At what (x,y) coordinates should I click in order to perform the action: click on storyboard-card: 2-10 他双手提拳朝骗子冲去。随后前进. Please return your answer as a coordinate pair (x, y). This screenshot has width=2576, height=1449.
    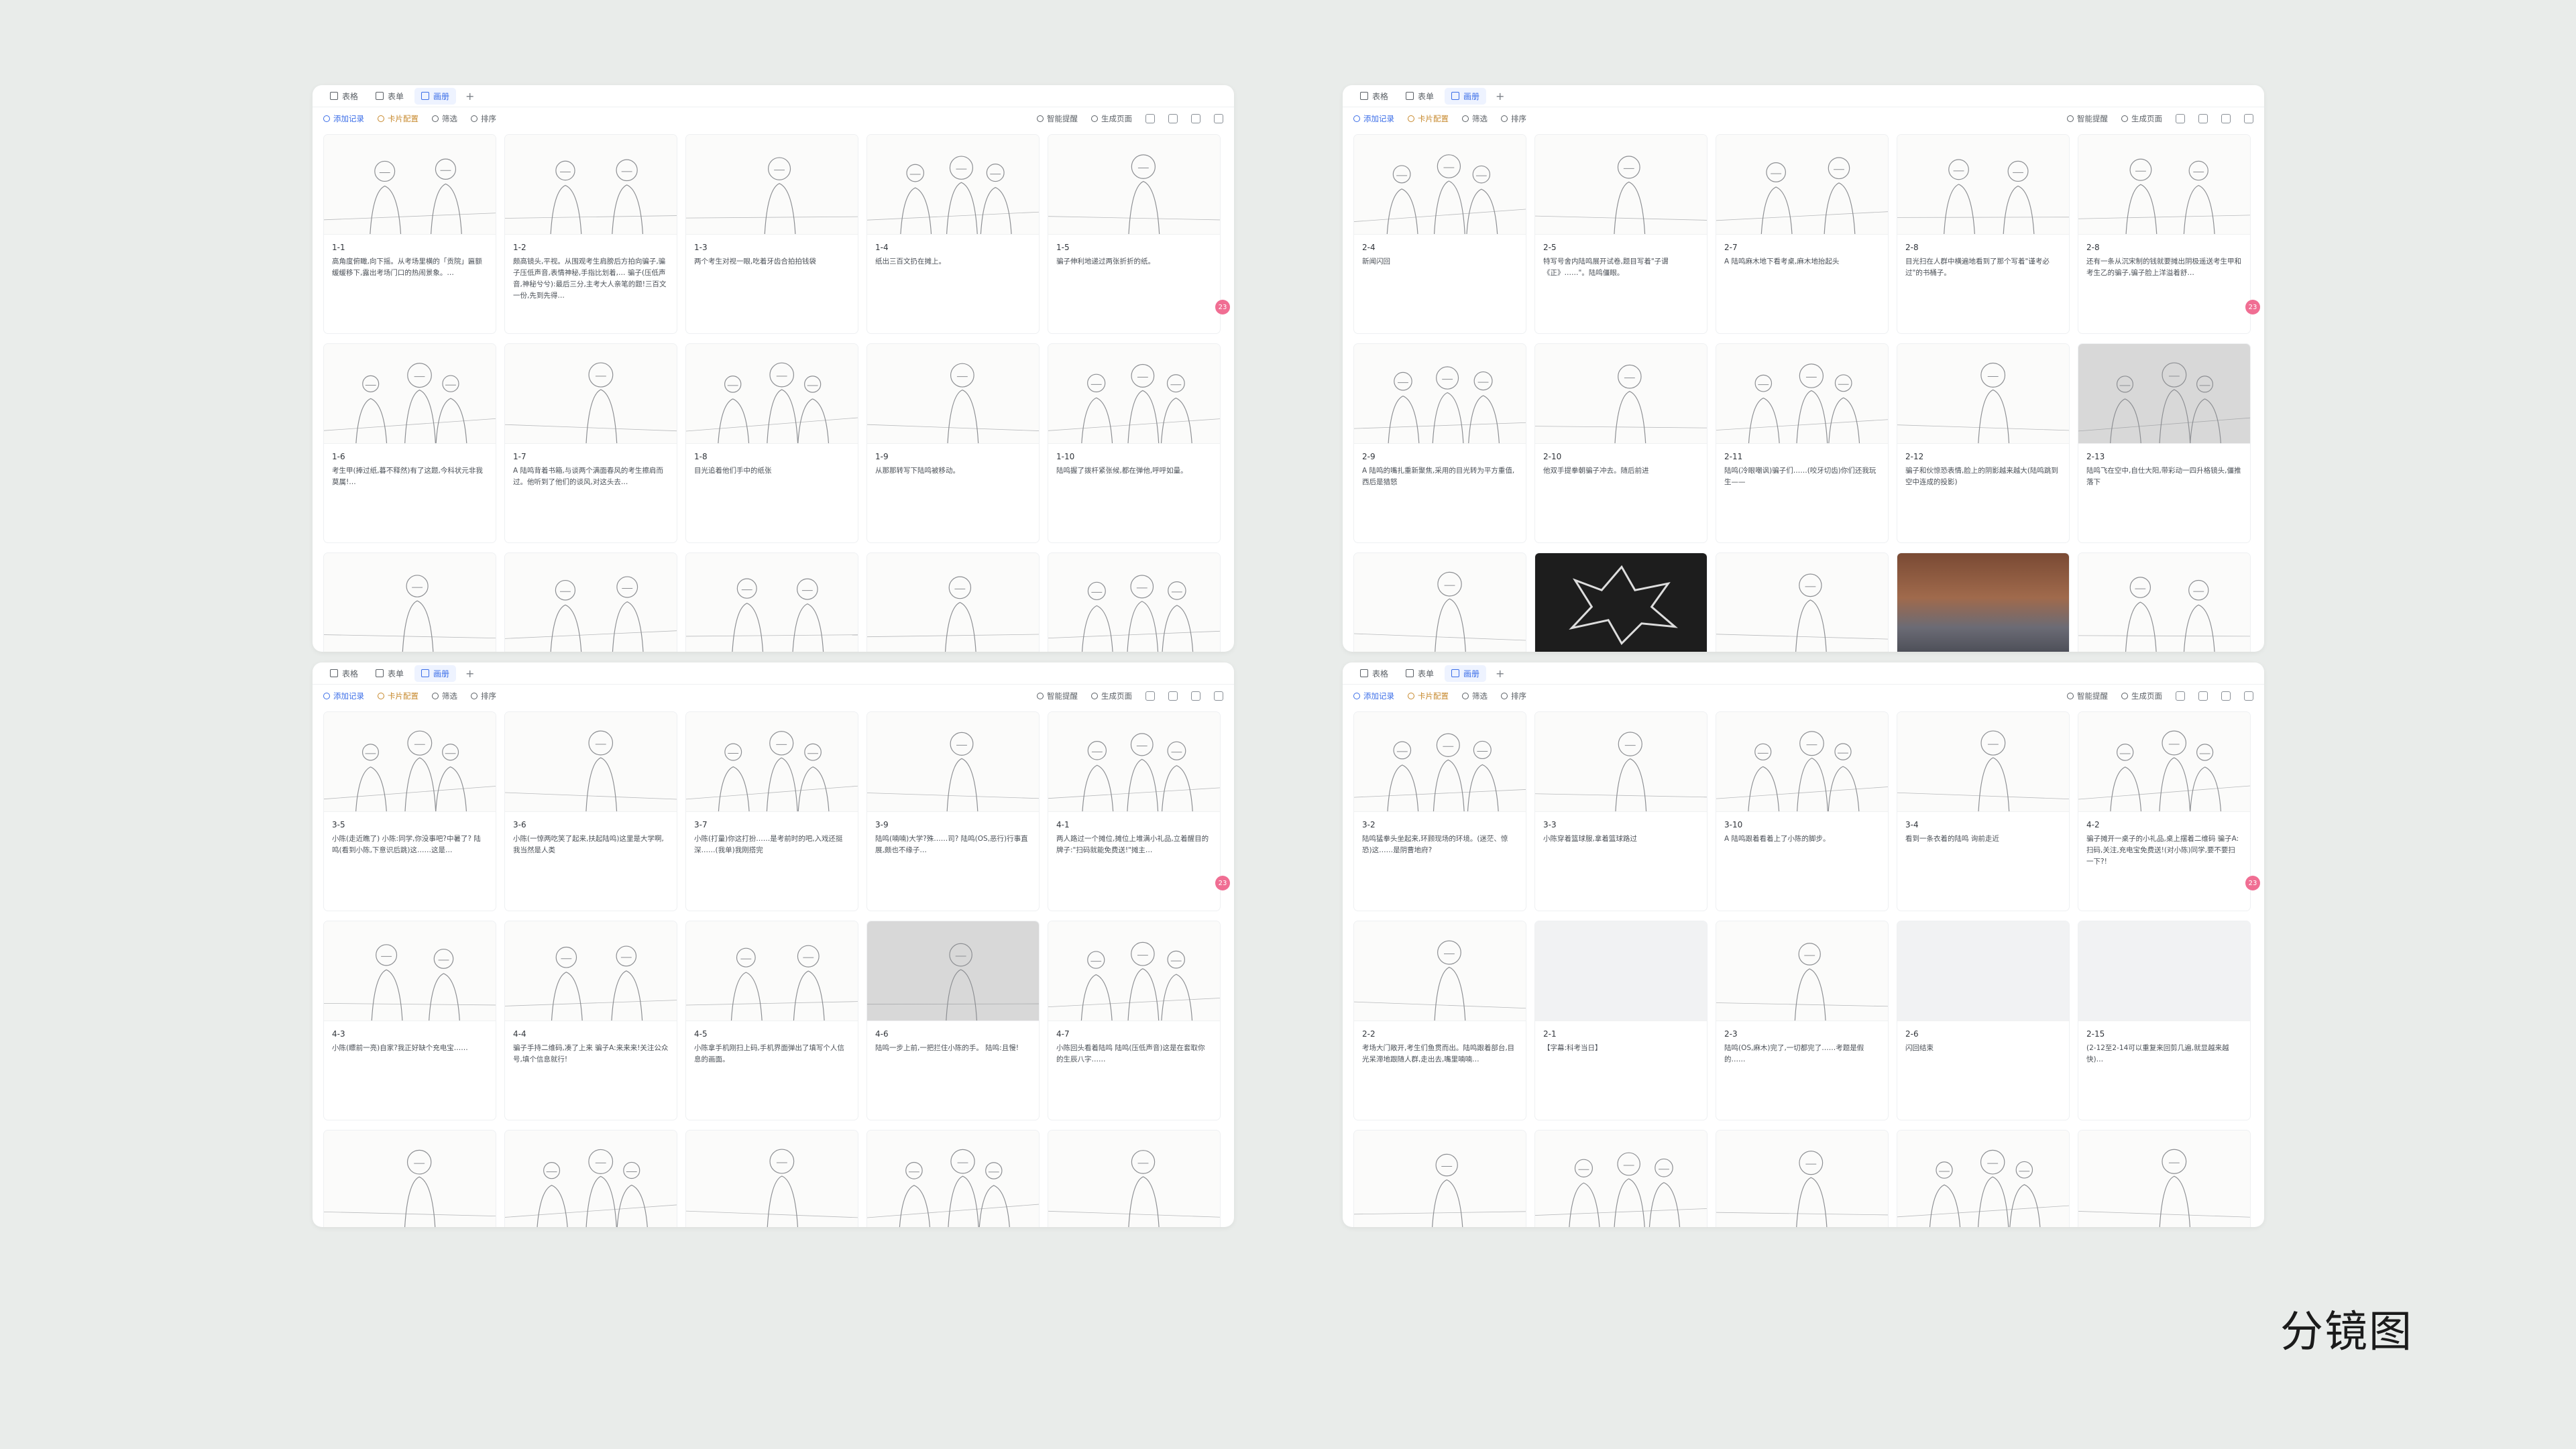
    Looking at the image, I should click on (1620, 443).